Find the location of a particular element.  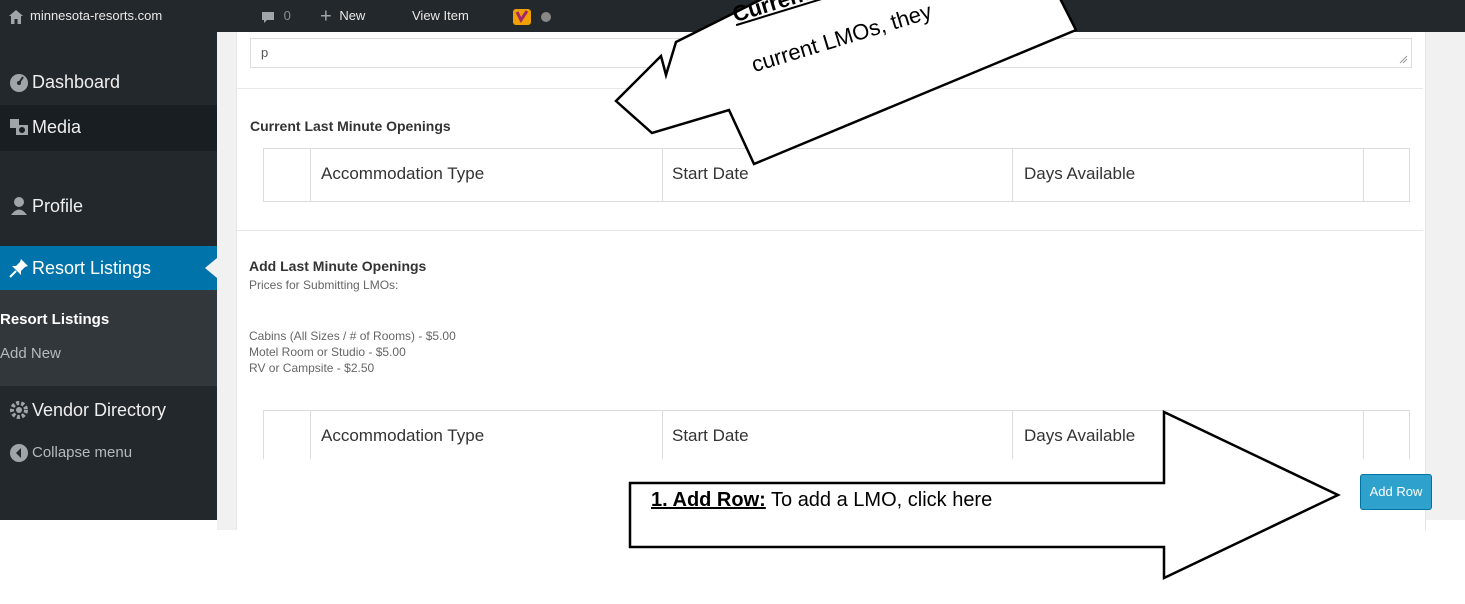

add-row-callout-arrow is located at coordinates (984, 495).